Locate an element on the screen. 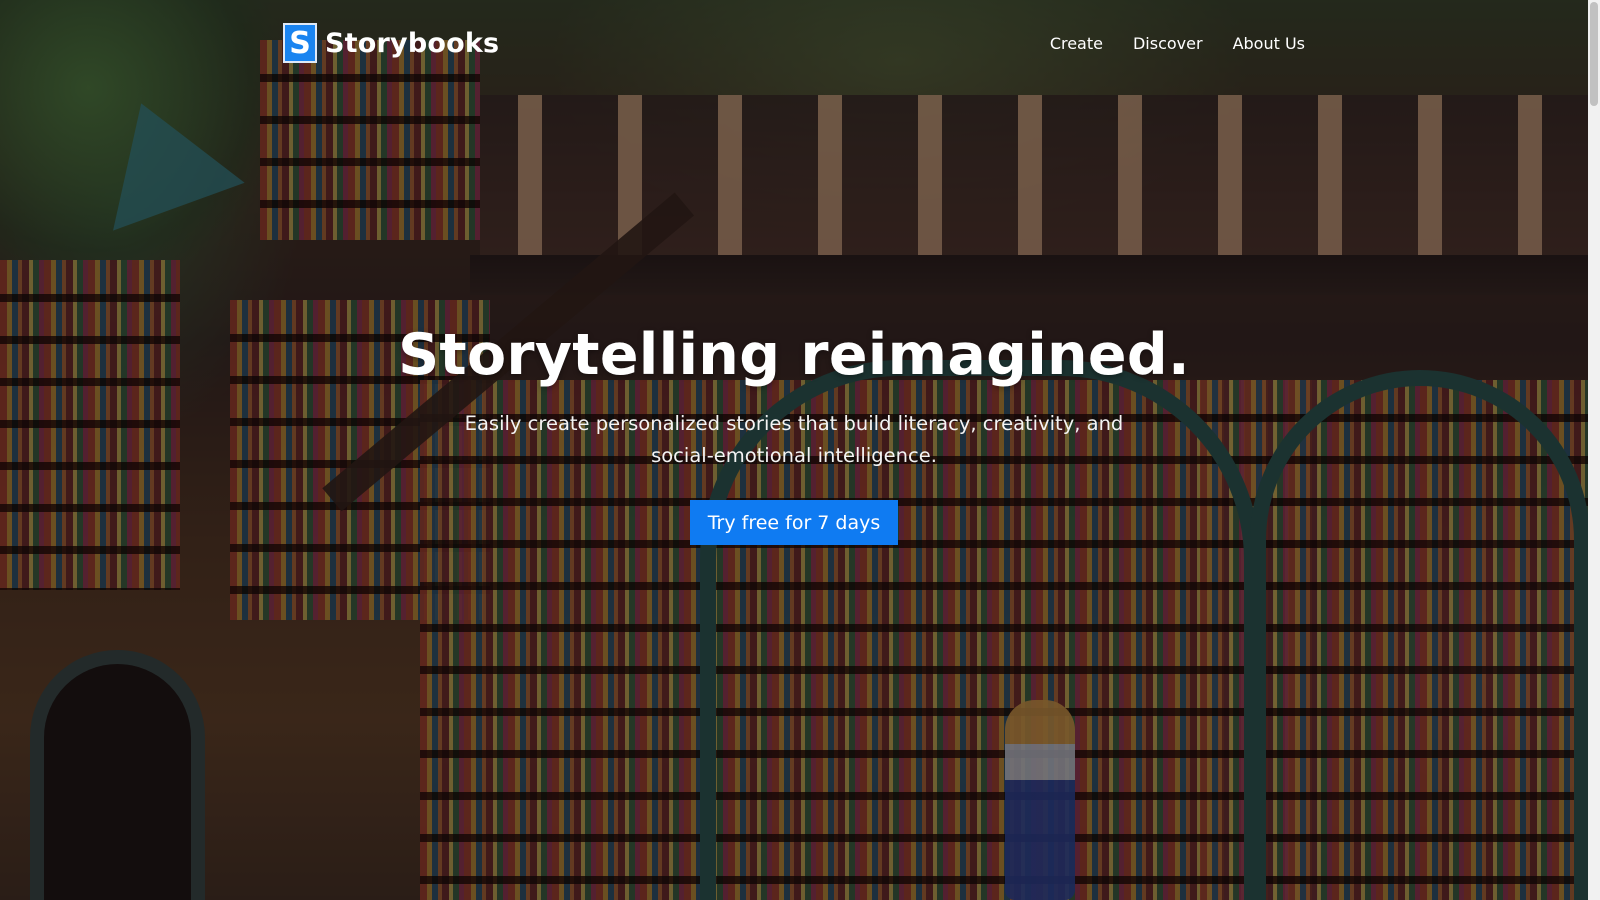 This screenshot has width=1600, height=900. try-free-button: Try free for 7 days is located at coordinates (794, 522).